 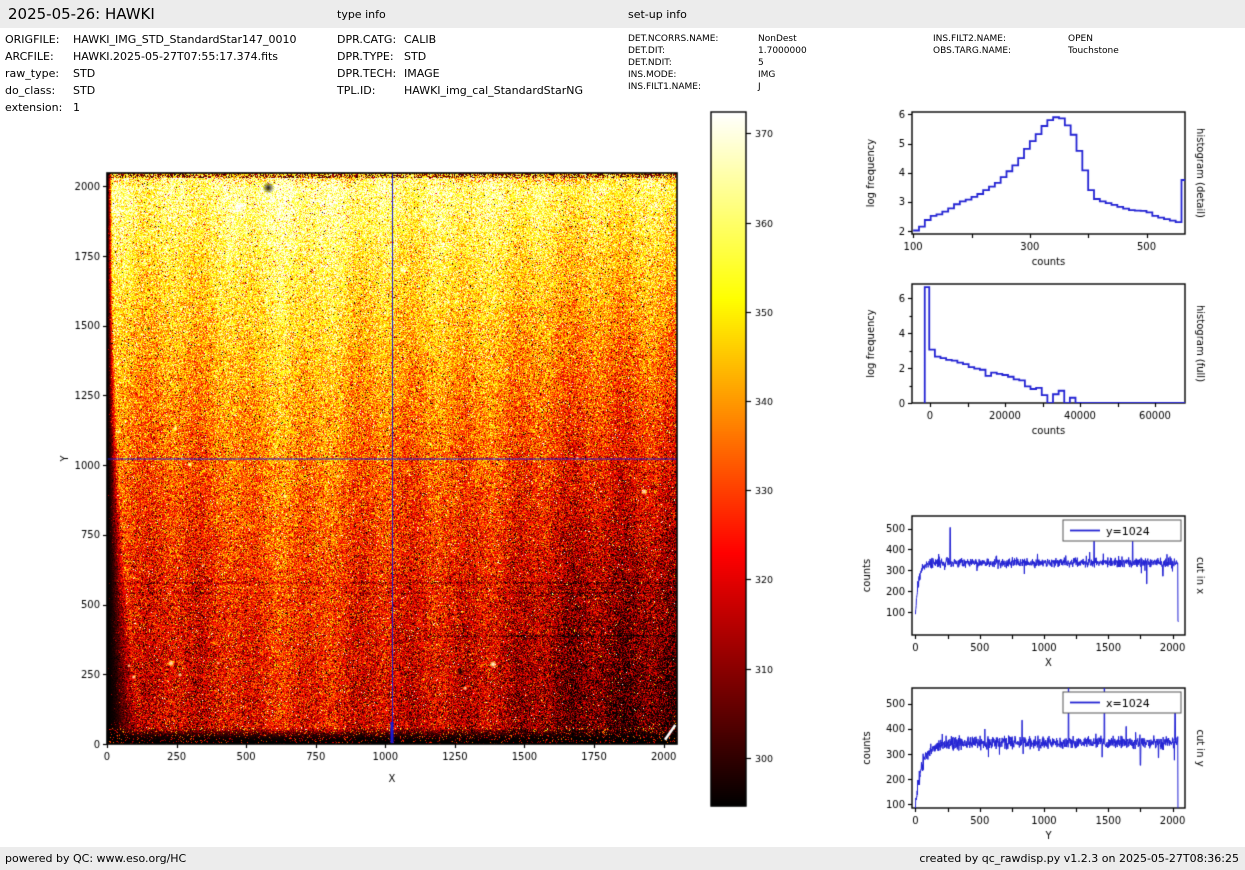 I want to click on meta-row: DPR.TYPE: STD, so click(x=460, y=56).